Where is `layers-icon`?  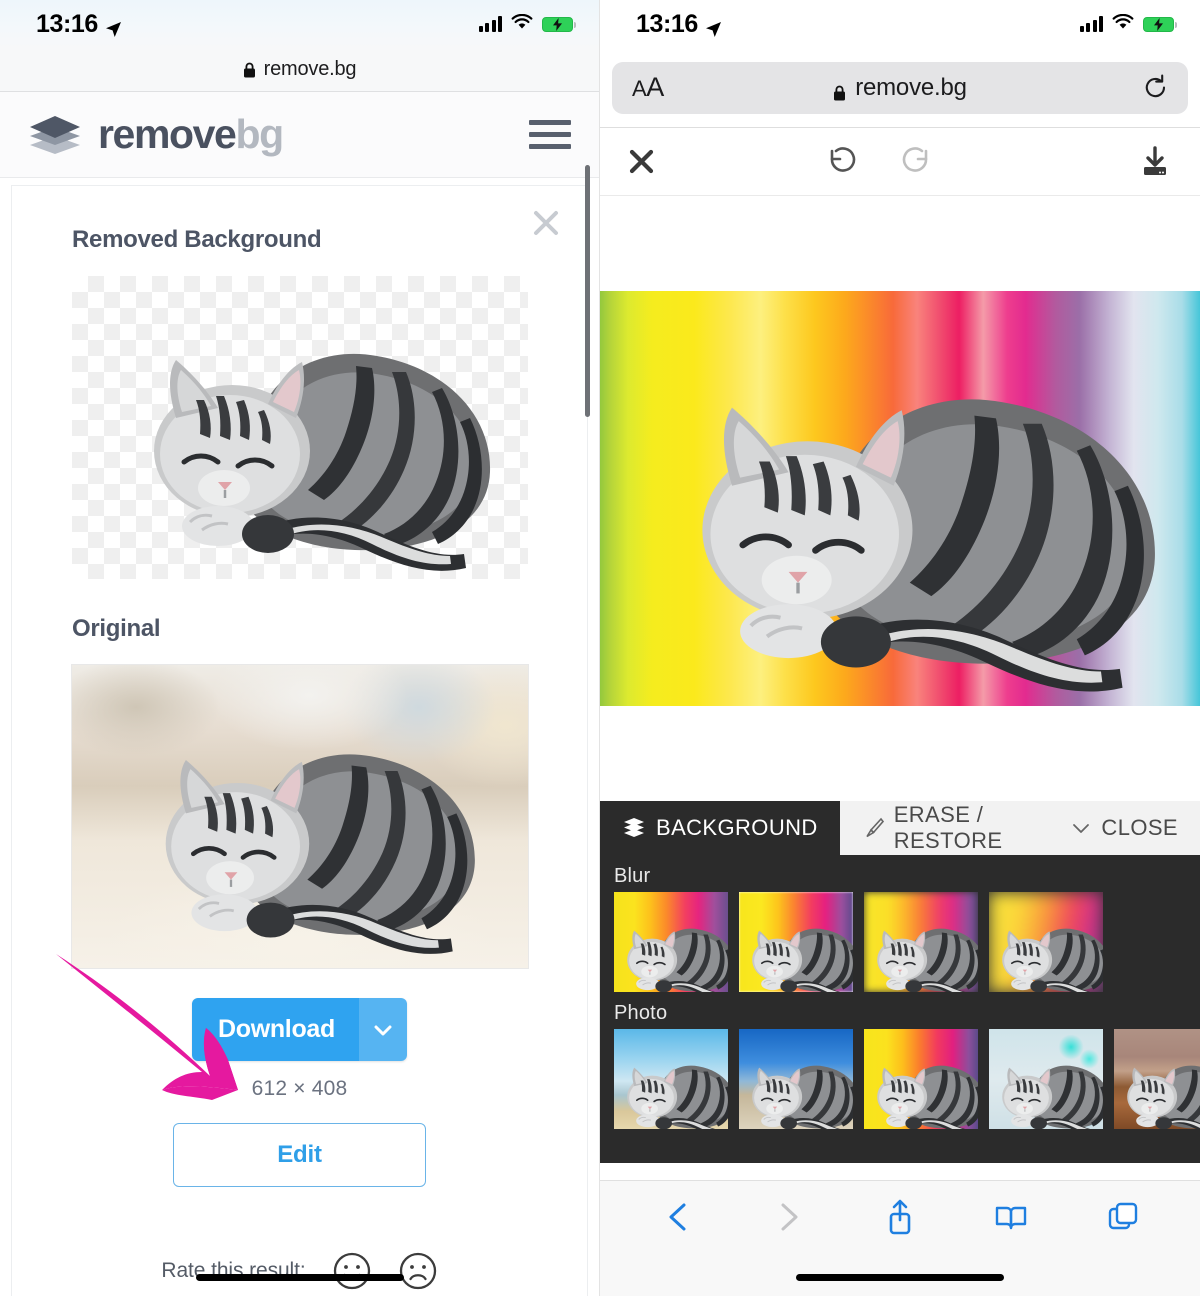
layers-icon is located at coordinates (634, 827).